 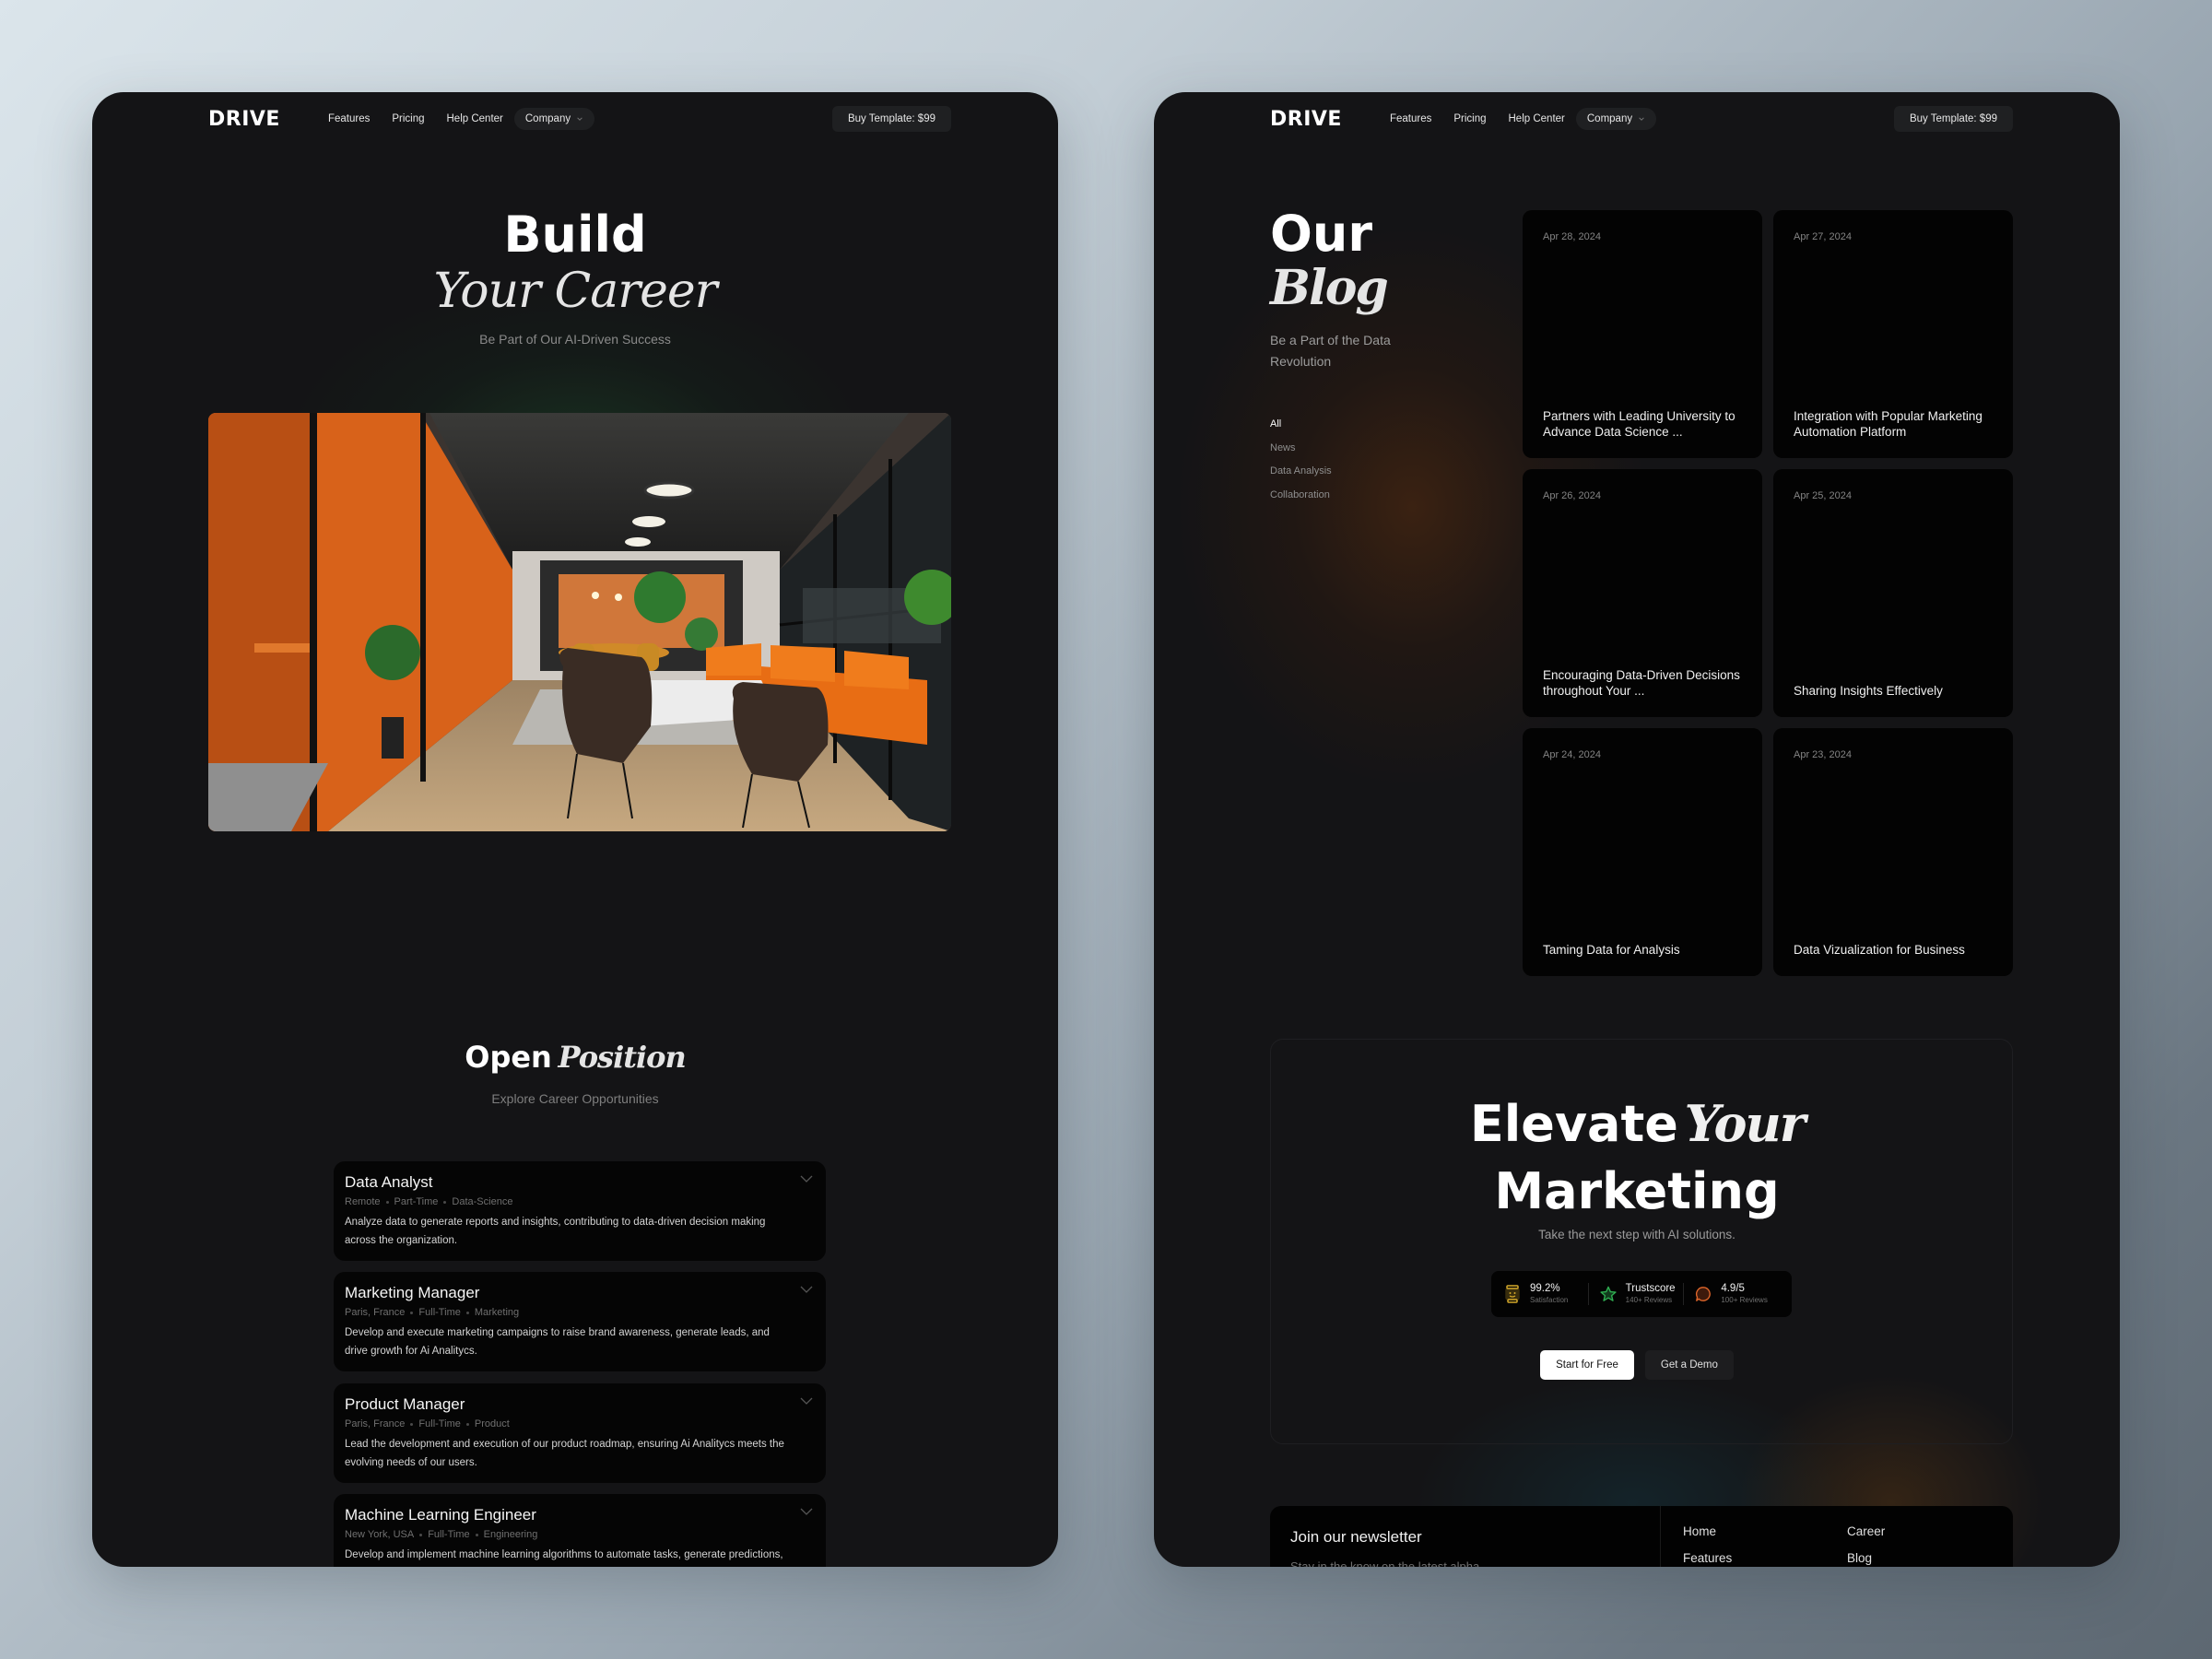 What do you see at coordinates (575, 339) in the screenshot?
I see `career-hero-subtitle: Be Part of Our AI-Driven Success` at bounding box center [575, 339].